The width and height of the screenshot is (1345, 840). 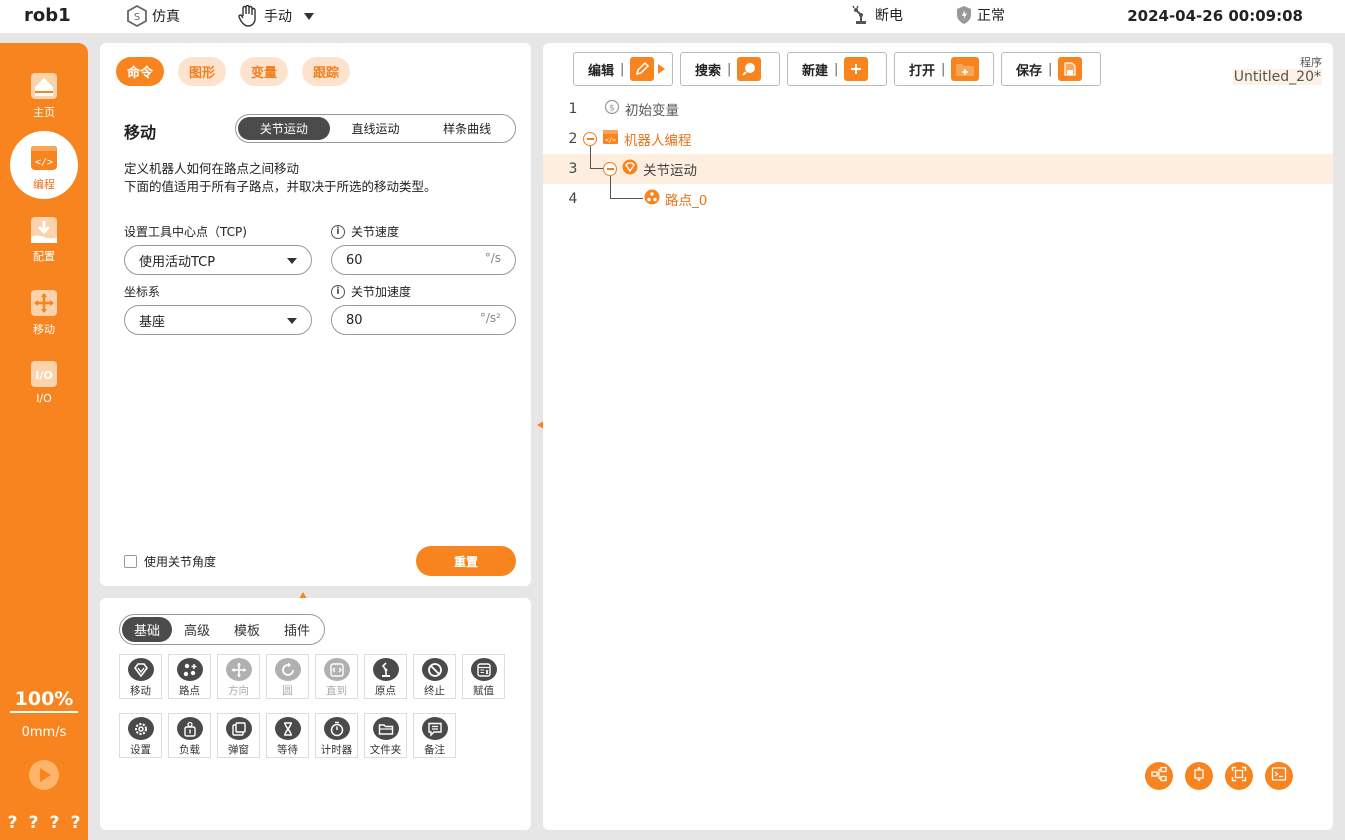 I want to click on popup-icon, so click(x=238, y=728).